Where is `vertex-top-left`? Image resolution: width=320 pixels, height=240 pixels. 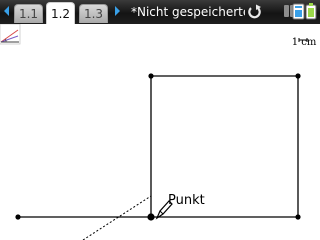 vertex-top-left is located at coordinates (151, 76).